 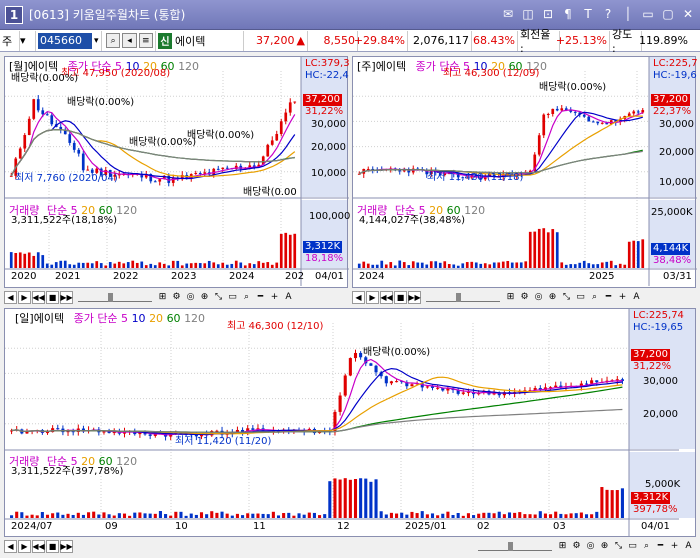 What do you see at coordinates (10, 40) in the screenshot?
I see `market-select: 주` at bounding box center [10, 40].